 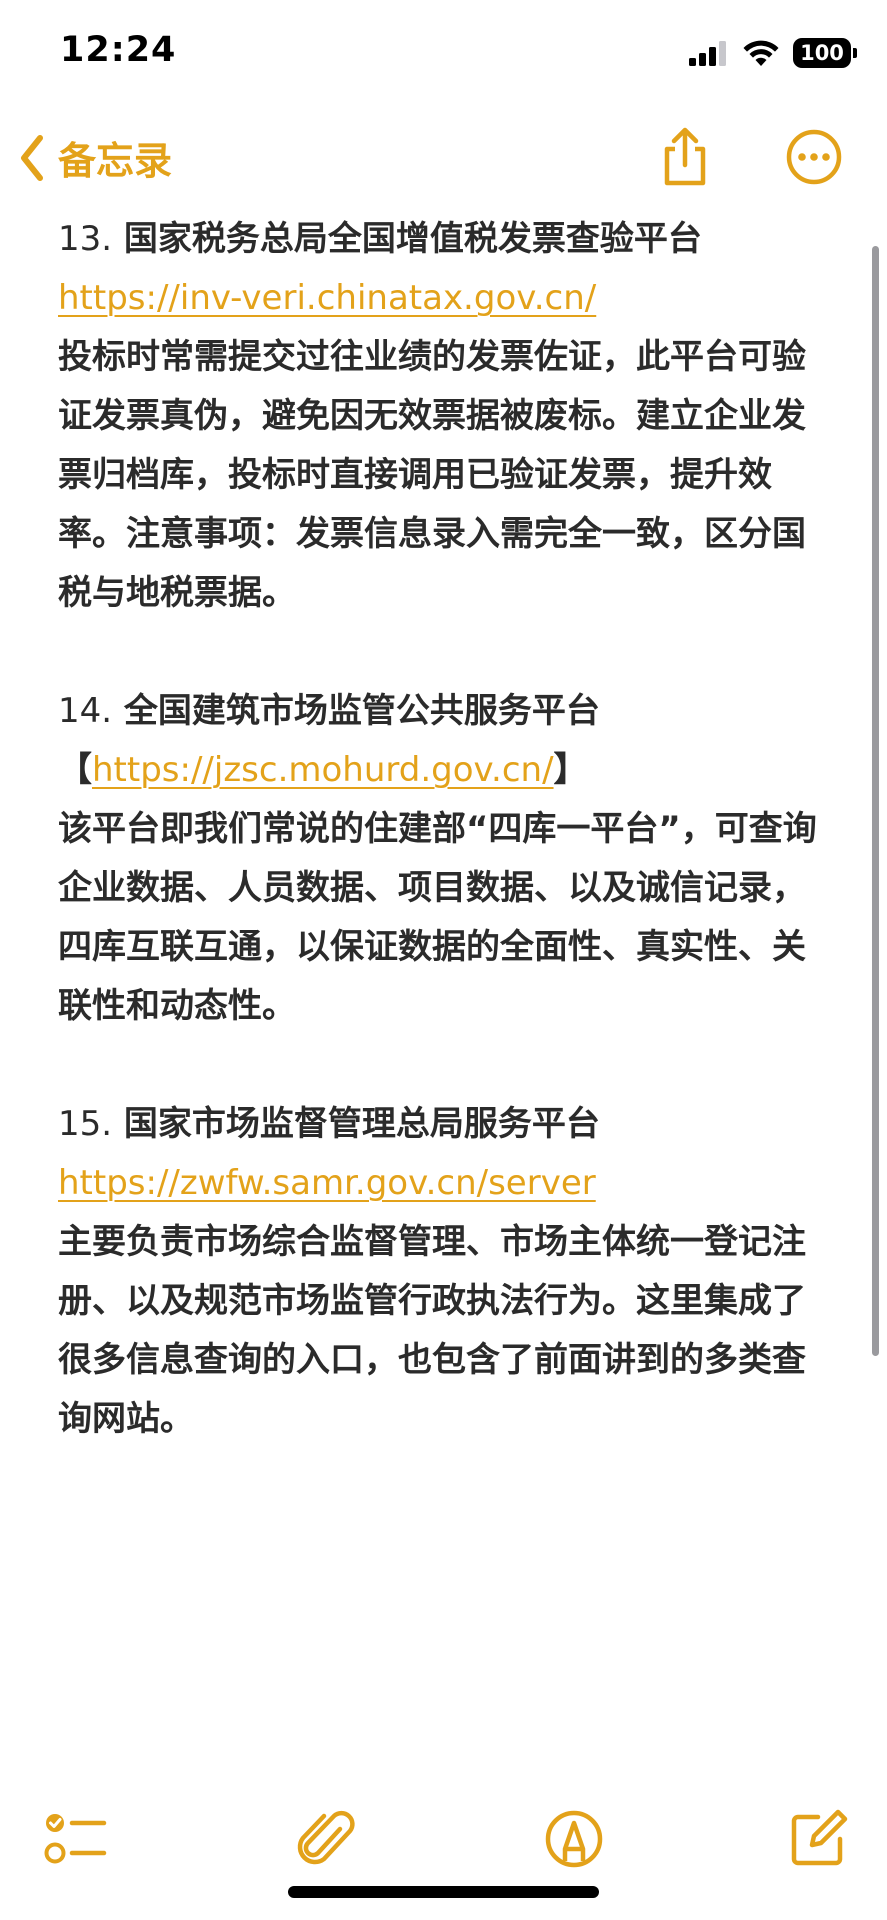 I want to click on item-title-suffix: 】, so click(x=570, y=770).